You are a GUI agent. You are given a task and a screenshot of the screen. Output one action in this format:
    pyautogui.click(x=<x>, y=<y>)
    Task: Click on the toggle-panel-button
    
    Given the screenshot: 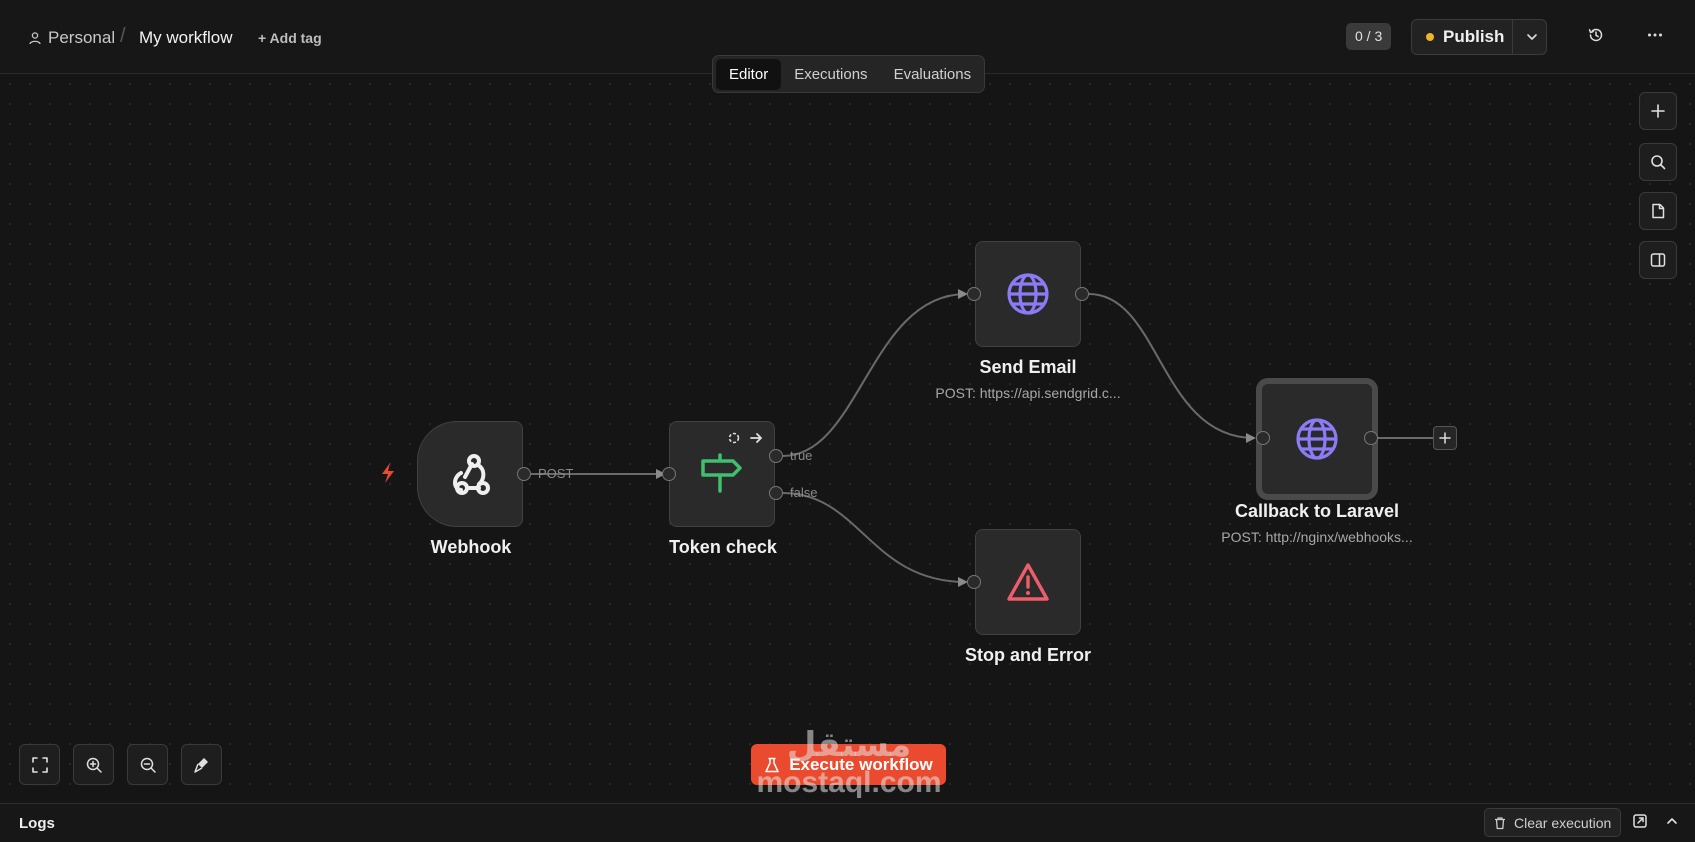 What is the action you would take?
    pyautogui.click(x=1658, y=260)
    